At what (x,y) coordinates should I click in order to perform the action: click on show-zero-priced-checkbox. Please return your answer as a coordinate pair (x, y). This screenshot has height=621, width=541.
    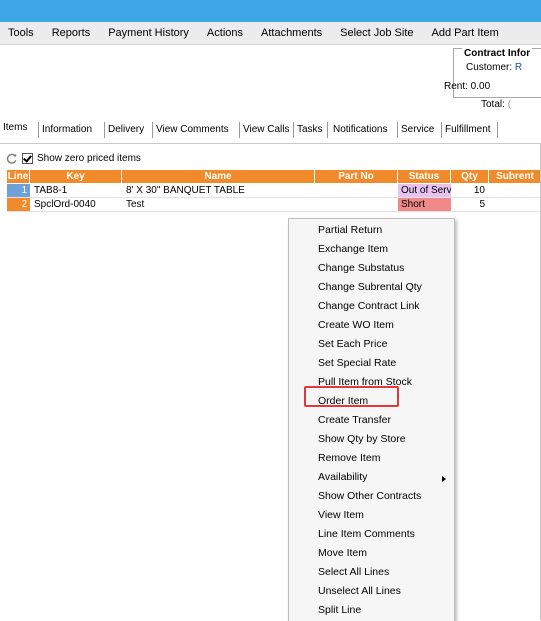
    Looking at the image, I should click on (27, 158).